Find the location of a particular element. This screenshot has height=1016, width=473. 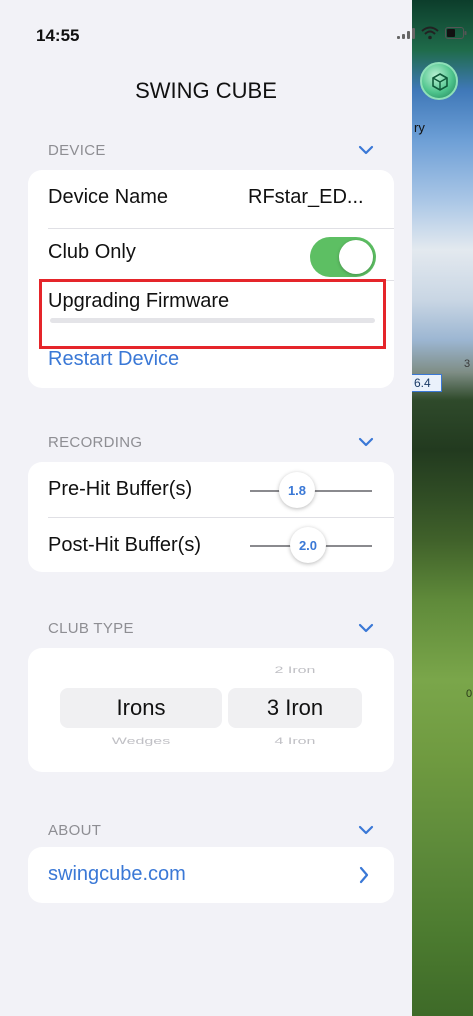

status-time: 14:55 is located at coordinates (58, 35).